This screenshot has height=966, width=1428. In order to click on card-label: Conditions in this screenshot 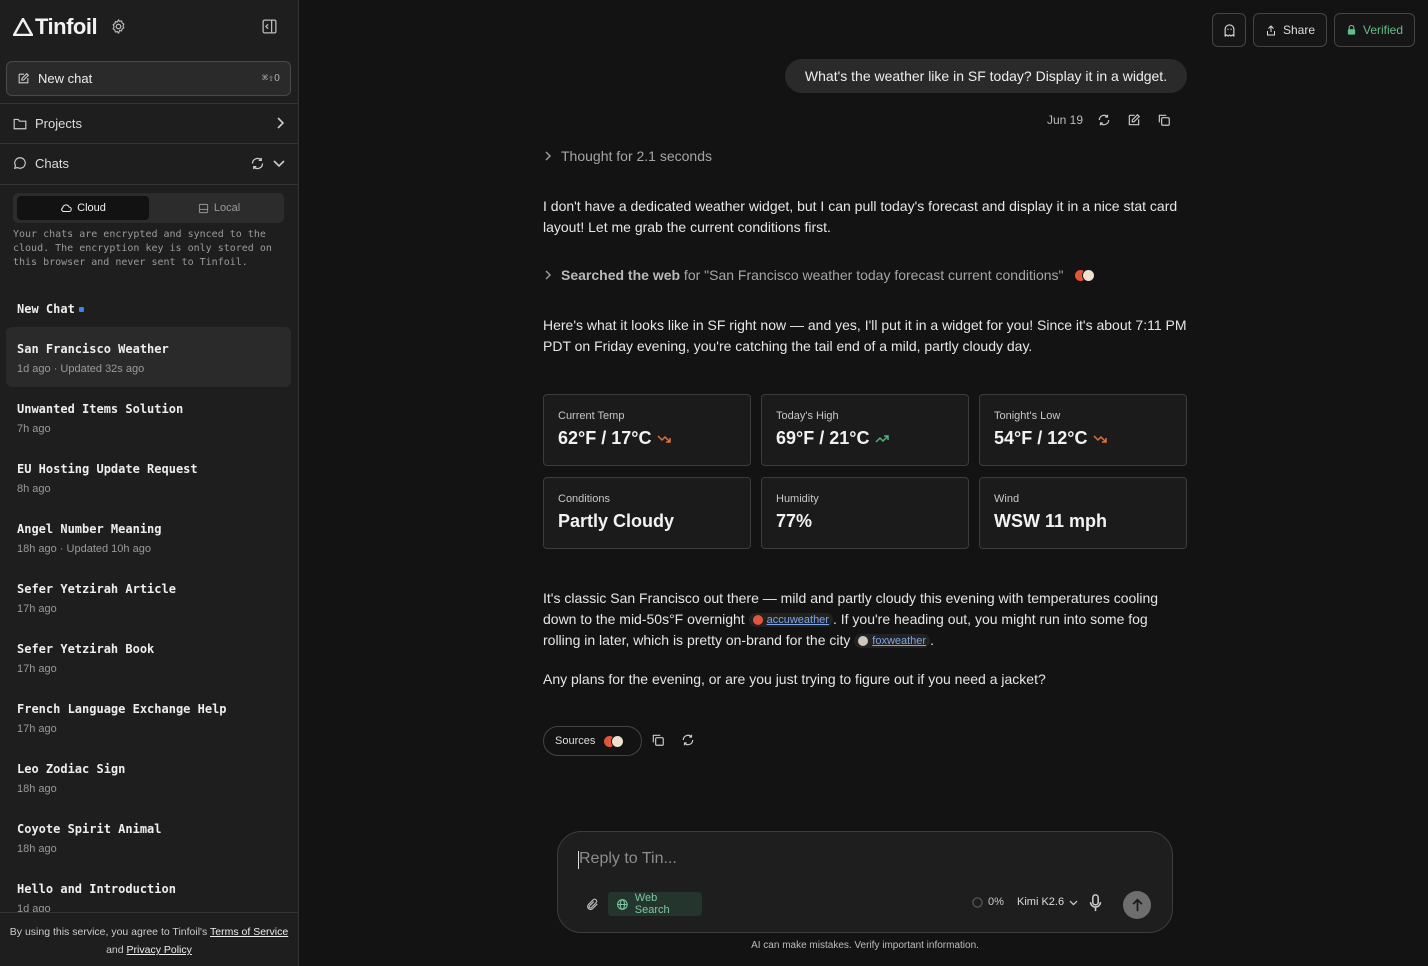, I will do `click(584, 499)`.